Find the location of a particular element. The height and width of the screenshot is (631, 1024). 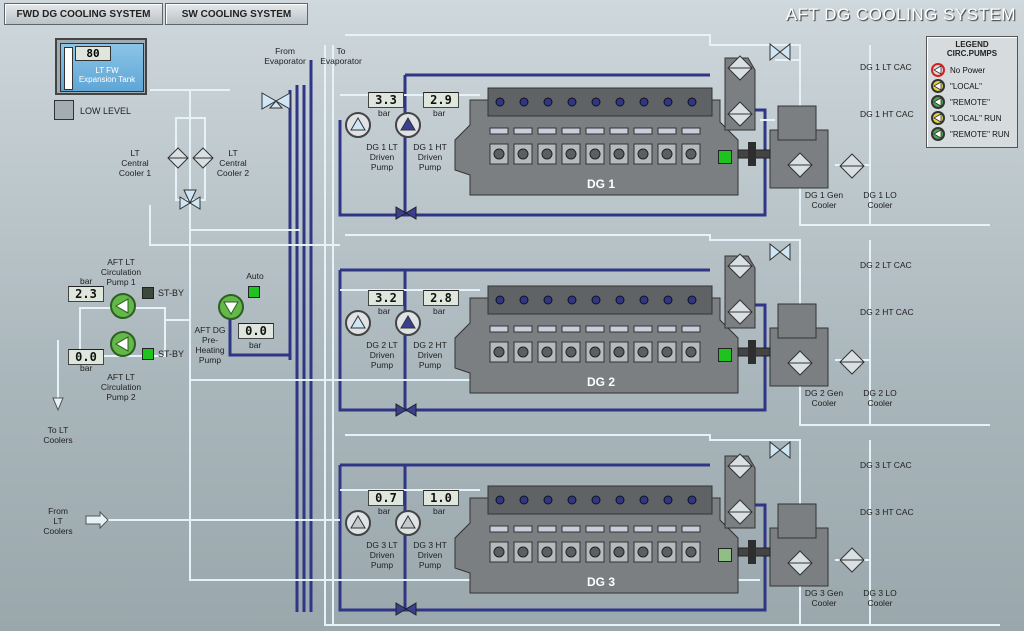

circ-pump-1-unit: bar is located at coordinates (86, 281).